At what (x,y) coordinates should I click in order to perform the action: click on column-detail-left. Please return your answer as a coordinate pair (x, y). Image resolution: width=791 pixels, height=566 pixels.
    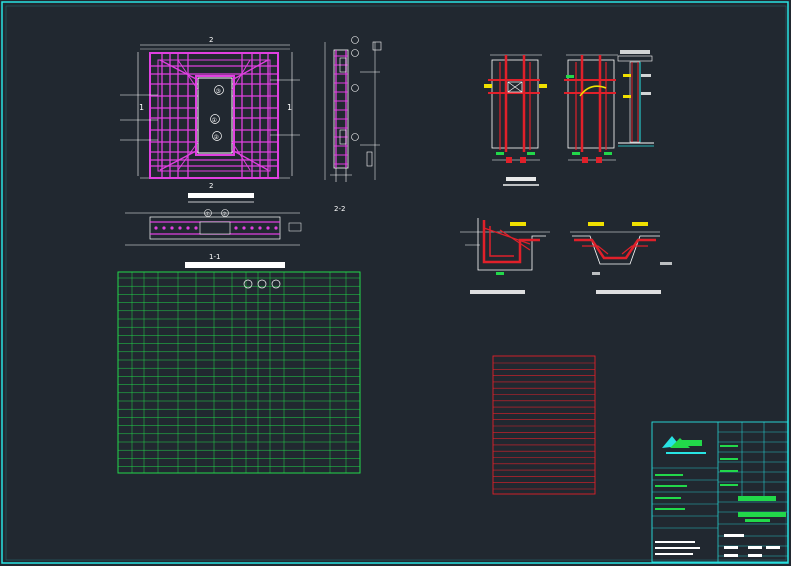
    Looking at the image, I should click on (515, 120).